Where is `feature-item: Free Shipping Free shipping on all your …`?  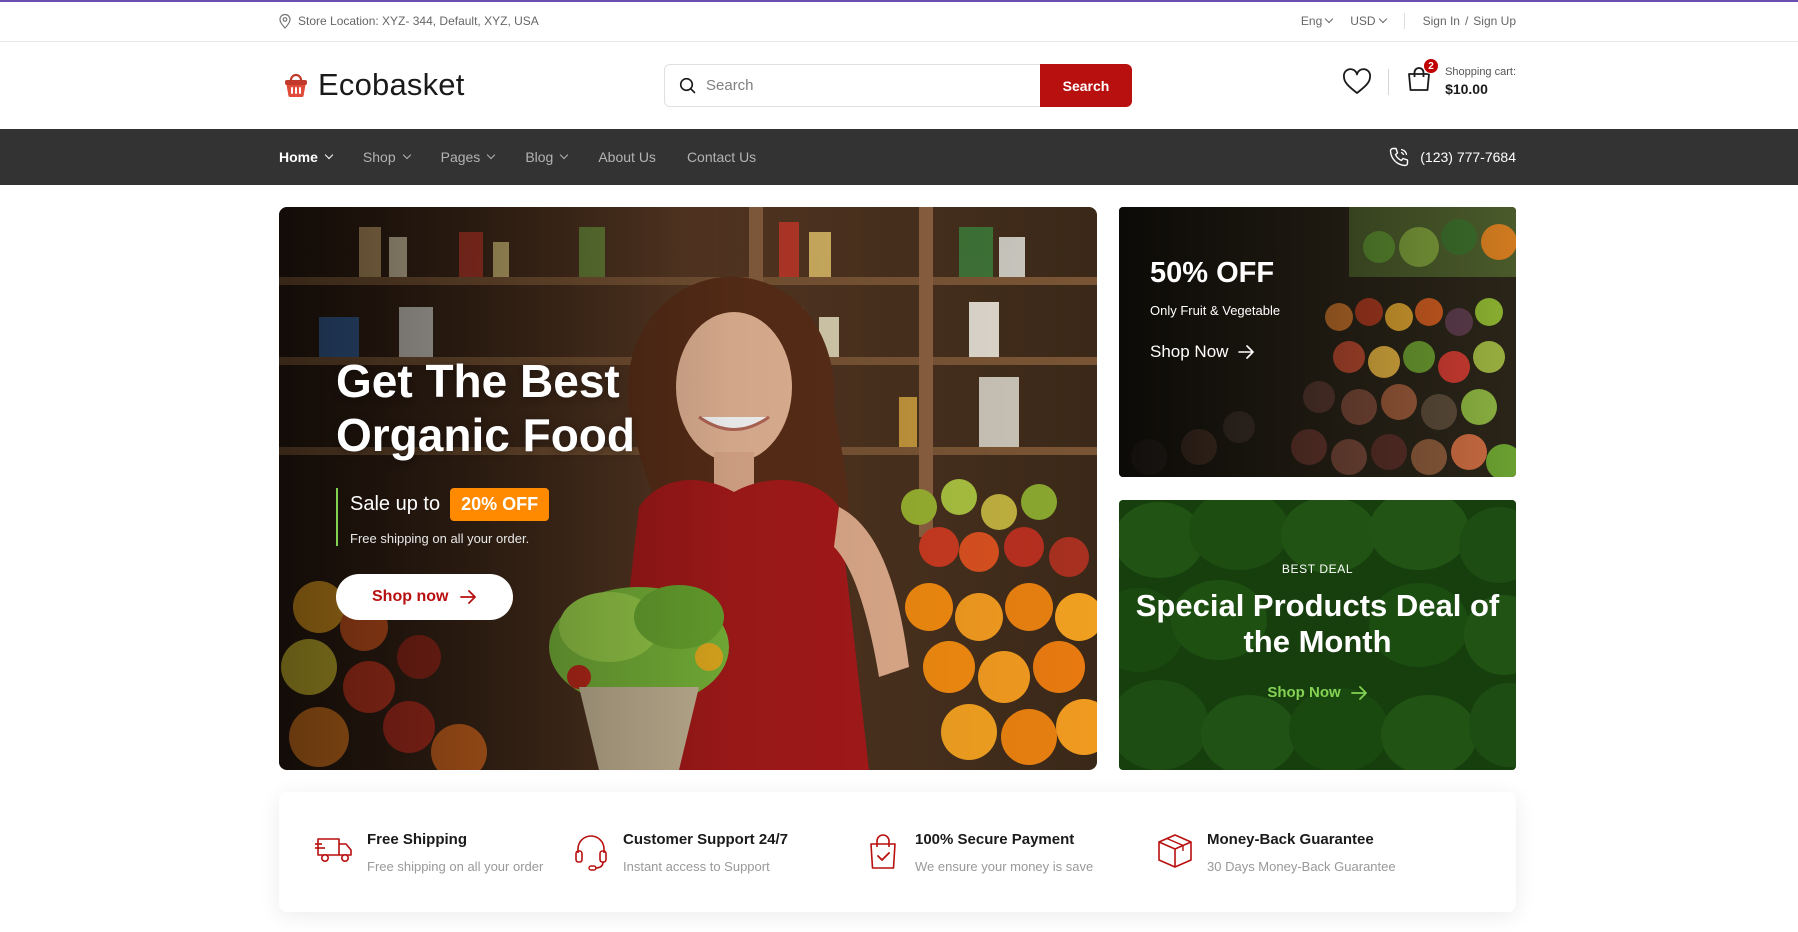 feature-item: Free Shipping Free shipping on all your … is located at coordinates (425, 852).